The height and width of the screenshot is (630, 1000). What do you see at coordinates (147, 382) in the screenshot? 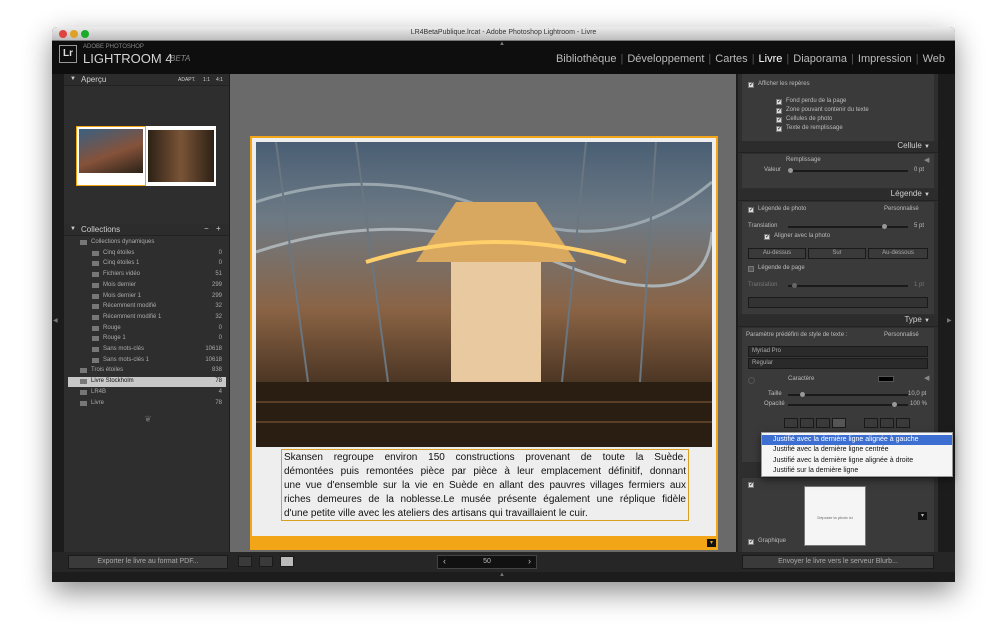
I see `collection-item: Livre Stockholm 78` at bounding box center [147, 382].